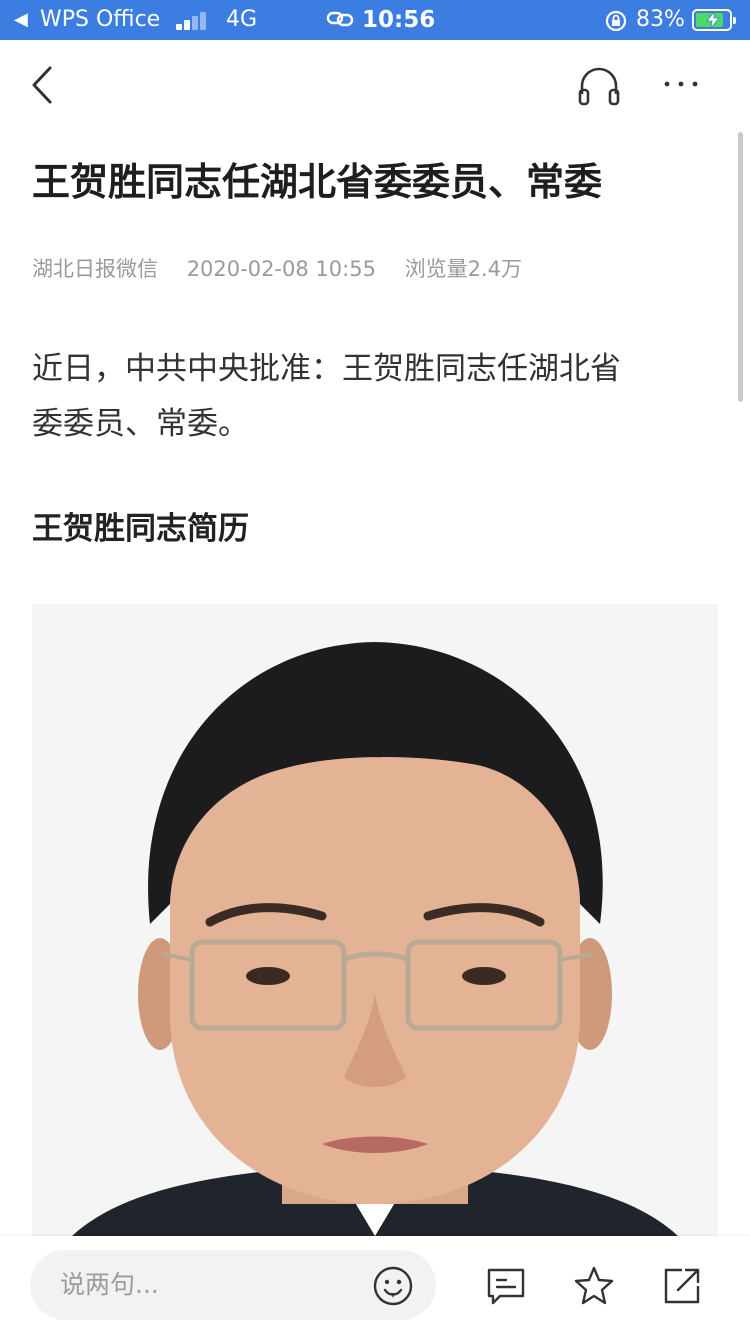 The height and width of the screenshot is (1334, 750). I want to click on back-to-app-arrow-icon: ◀, so click(21, 20).